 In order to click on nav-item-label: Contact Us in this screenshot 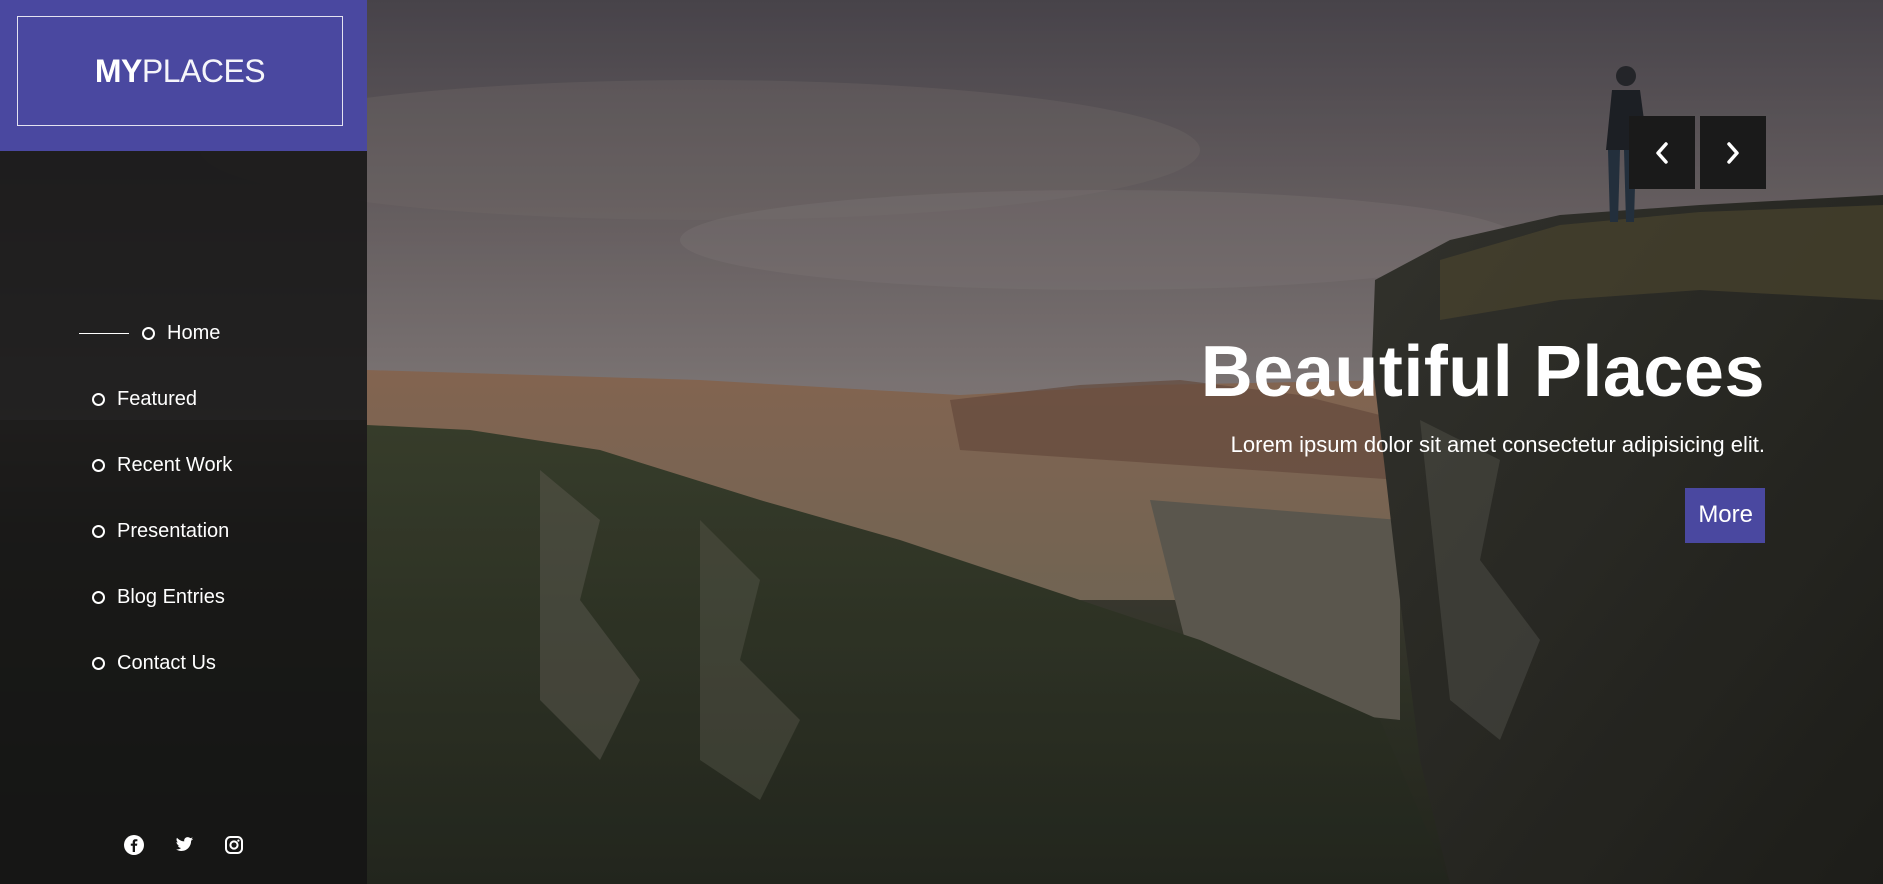, I will do `click(166, 662)`.